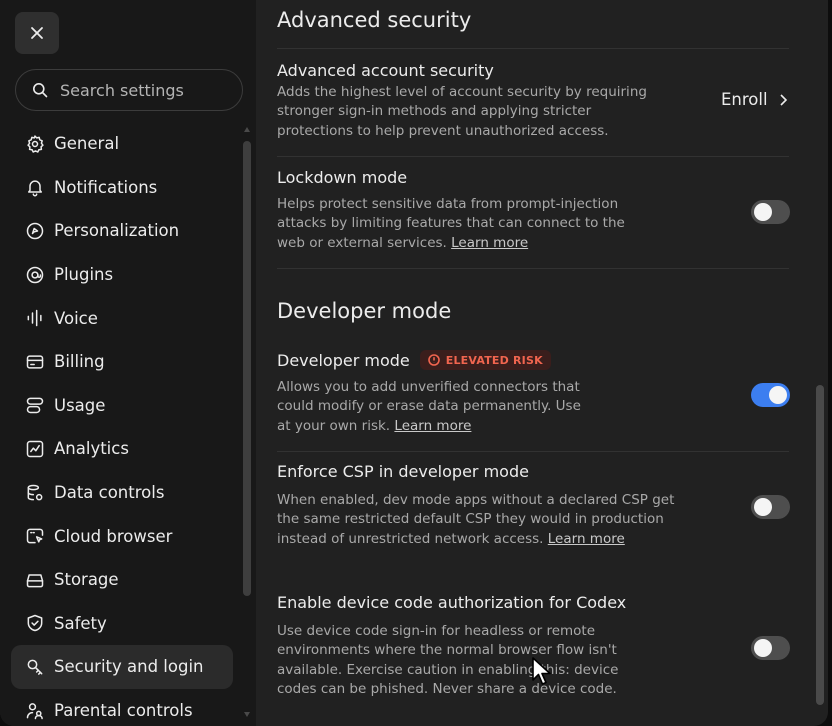  I want to click on scroll-up-arrow-icon, so click(247, 129).